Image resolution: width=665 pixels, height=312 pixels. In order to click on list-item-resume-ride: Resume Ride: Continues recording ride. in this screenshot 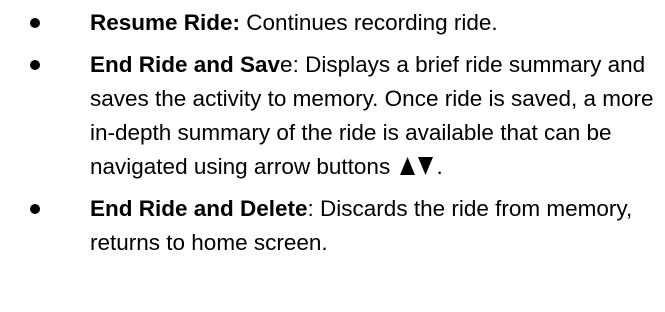, I will do `click(332, 20)`.